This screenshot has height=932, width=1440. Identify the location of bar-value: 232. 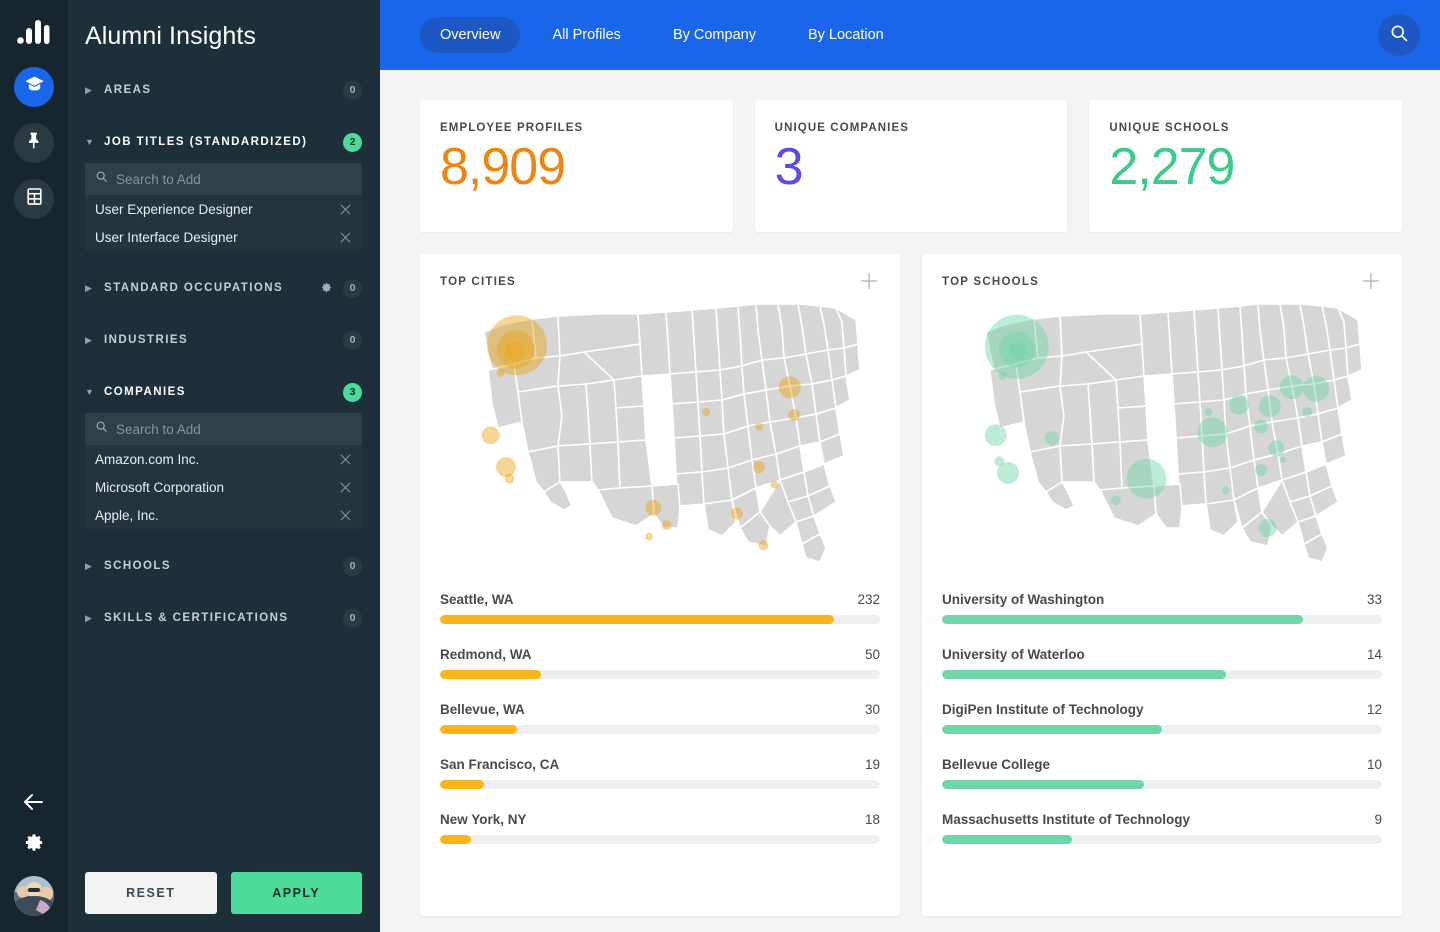
(868, 599).